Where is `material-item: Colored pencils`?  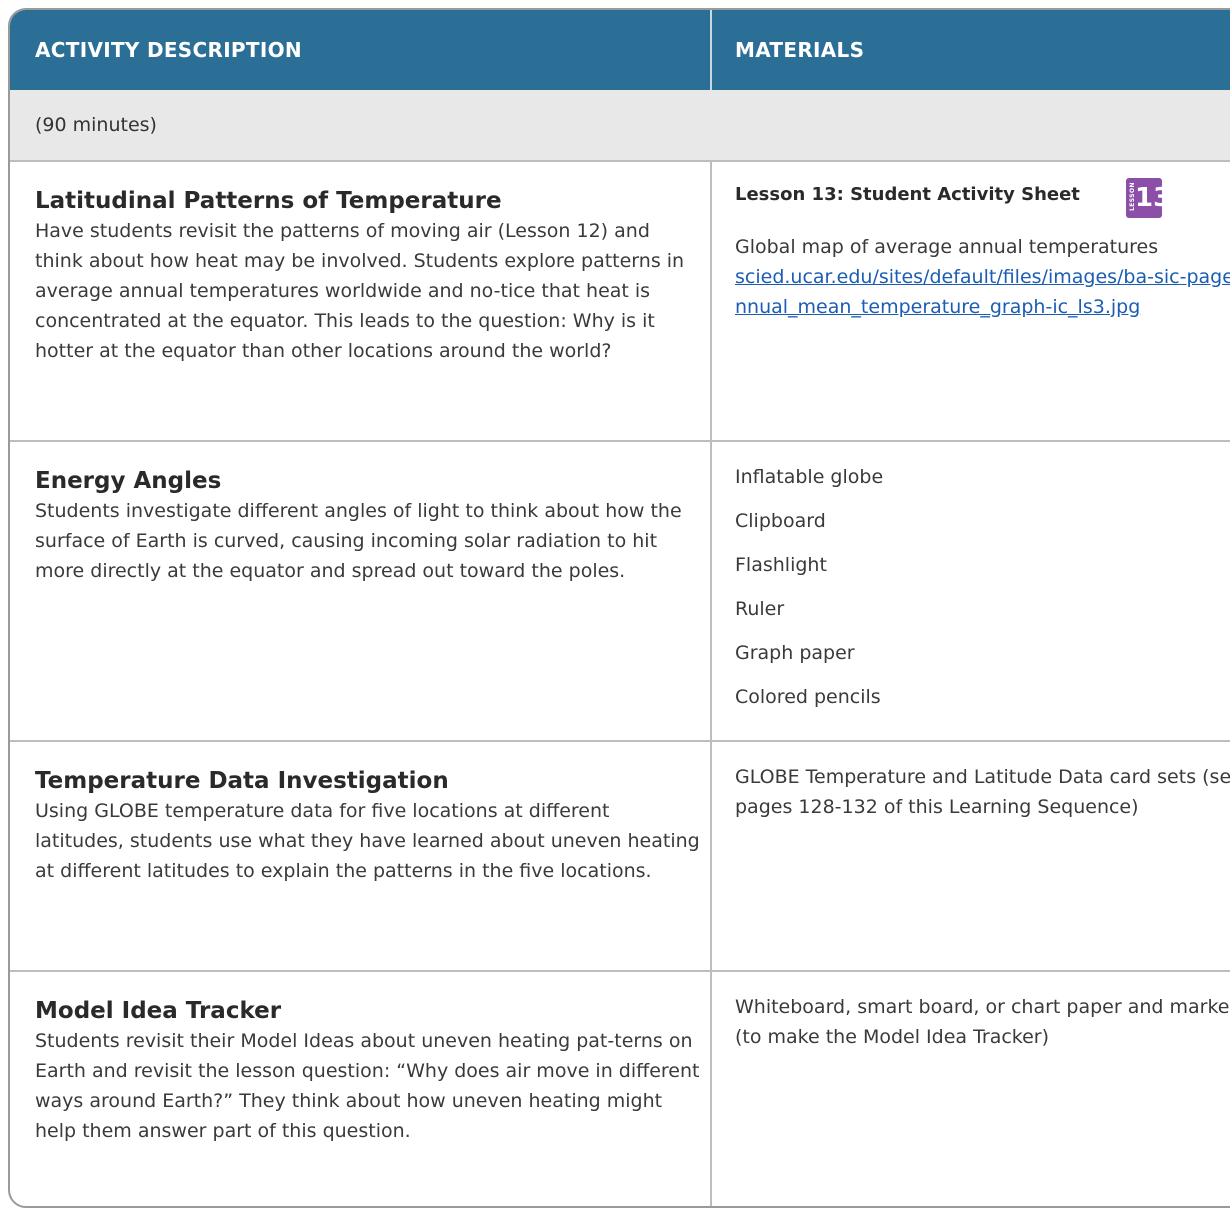
material-item: Colored pencils is located at coordinates (808, 697).